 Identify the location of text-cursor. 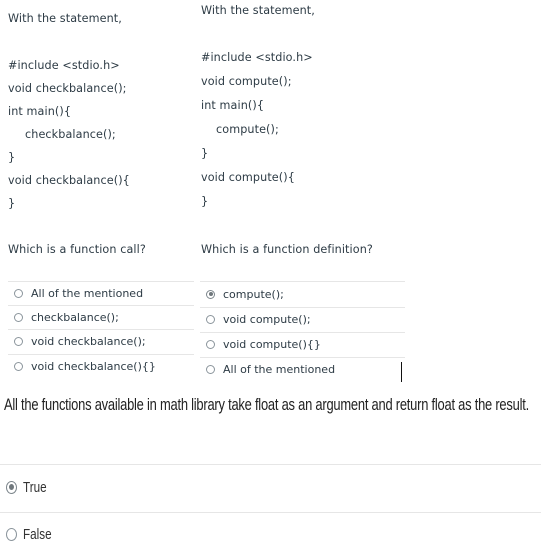
(401, 372).